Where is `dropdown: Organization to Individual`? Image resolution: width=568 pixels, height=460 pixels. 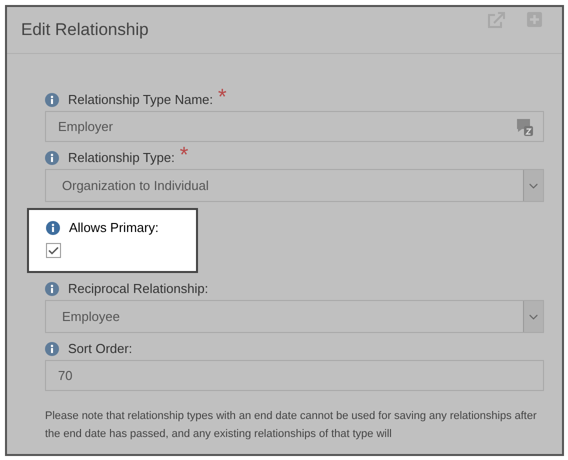 dropdown: Organization to Individual is located at coordinates (294, 185).